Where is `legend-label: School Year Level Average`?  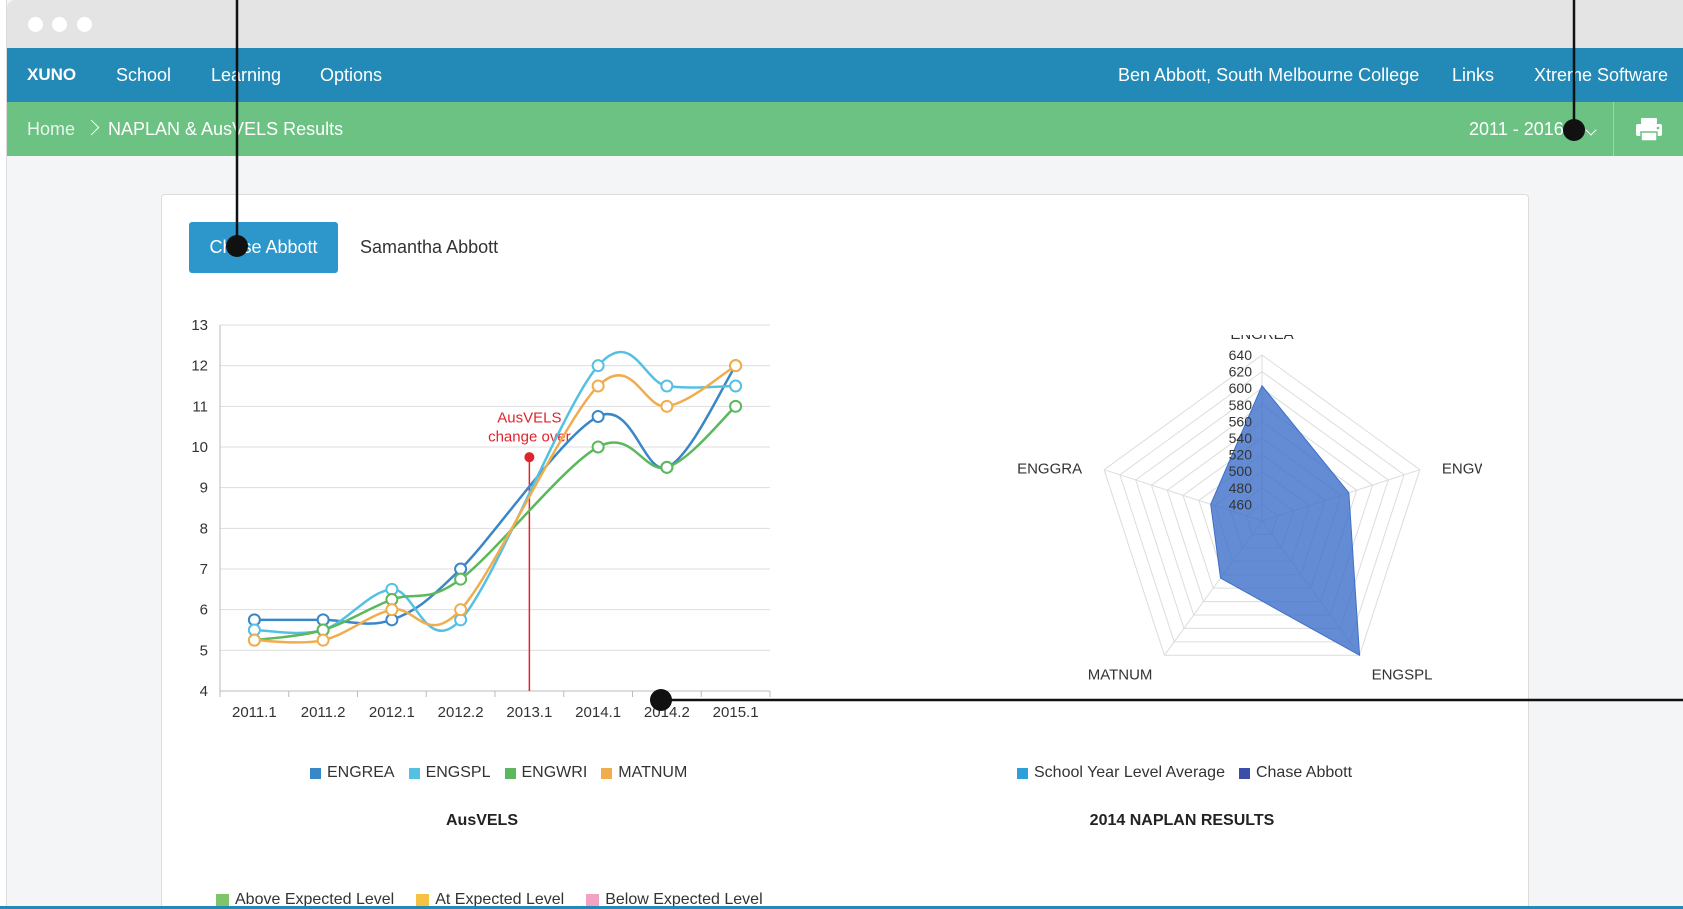 legend-label: School Year Level Average is located at coordinates (1129, 772).